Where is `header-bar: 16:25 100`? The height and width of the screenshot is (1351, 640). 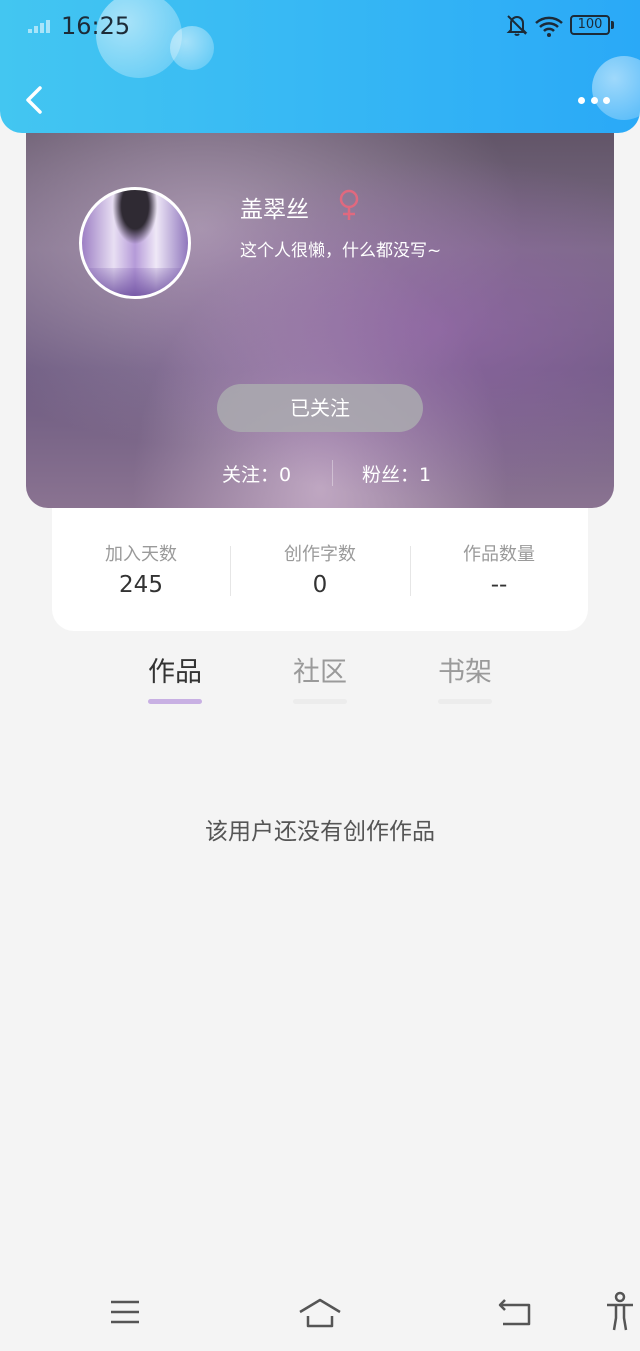
header-bar: 16:25 100 is located at coordinates (320, 66).